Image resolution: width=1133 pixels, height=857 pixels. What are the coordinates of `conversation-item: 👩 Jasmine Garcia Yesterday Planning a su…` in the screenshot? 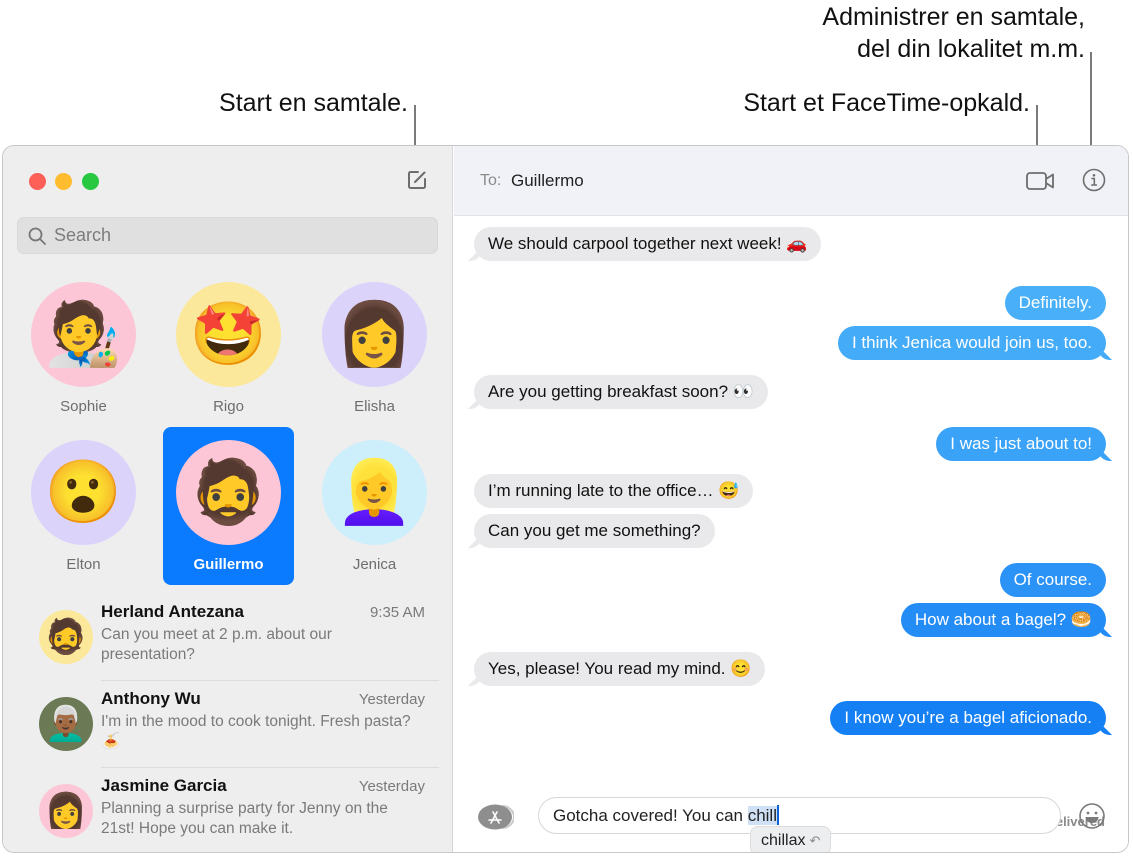 It's located at (228, 810).